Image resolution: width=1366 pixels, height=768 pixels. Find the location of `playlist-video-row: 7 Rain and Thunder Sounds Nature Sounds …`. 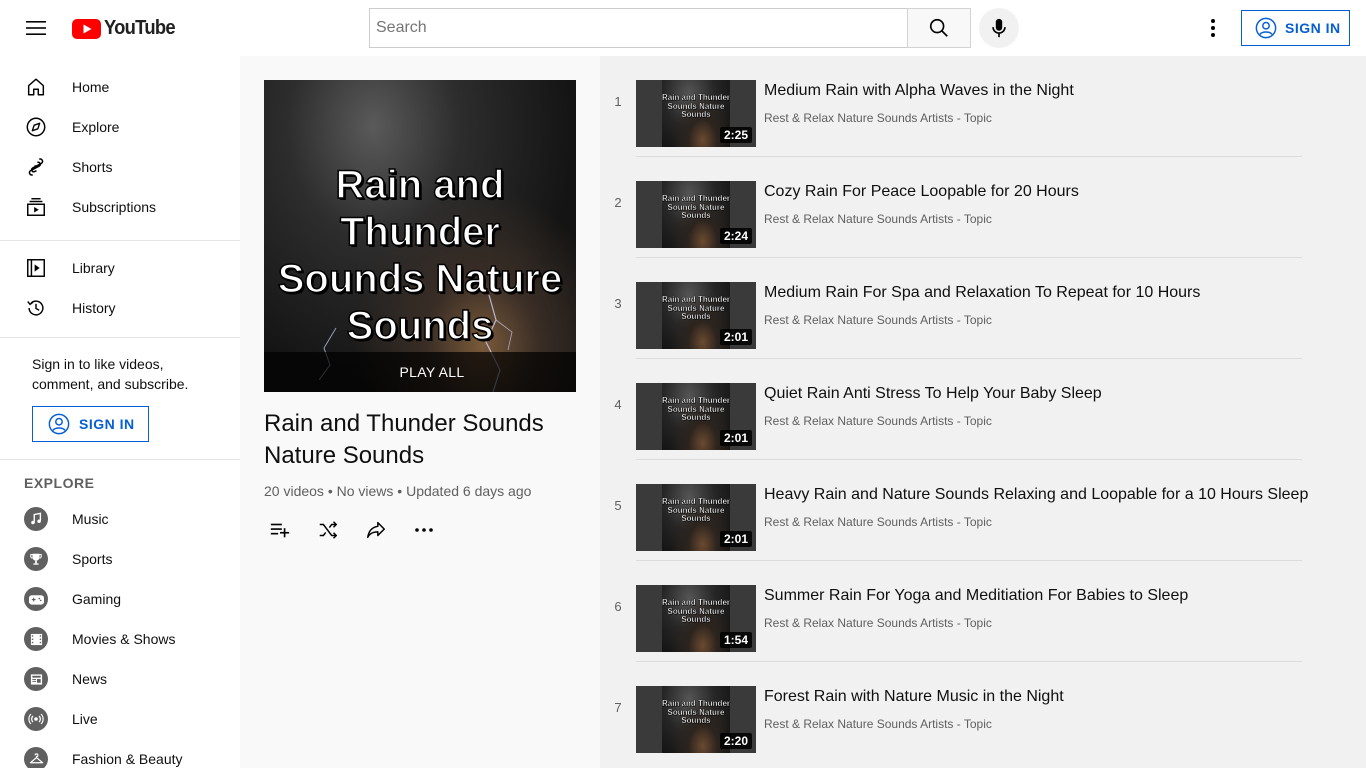

playlist-video-row: 7 Rain and Thunder Sounds Nature Sounds … is located at coordinates (951, 712).